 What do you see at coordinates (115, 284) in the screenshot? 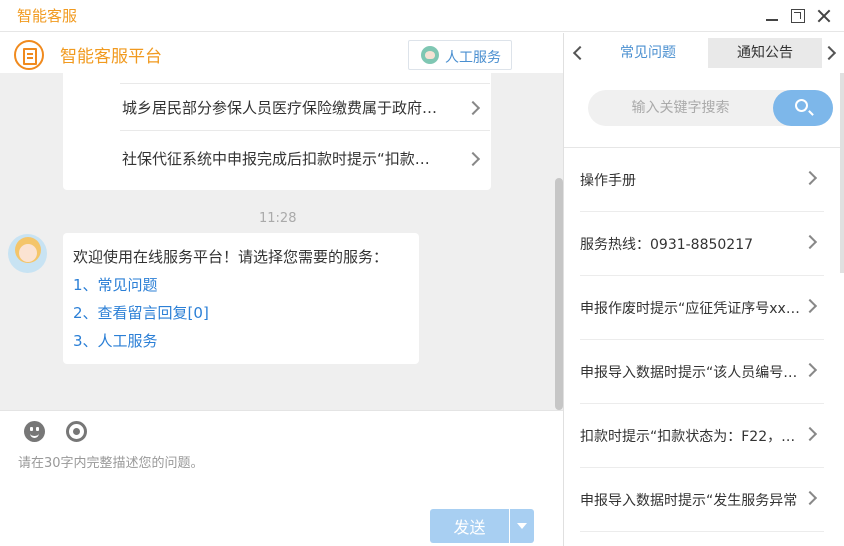
I see `option-faq-link: 1、常见问题` at bounding box center [115, 284].